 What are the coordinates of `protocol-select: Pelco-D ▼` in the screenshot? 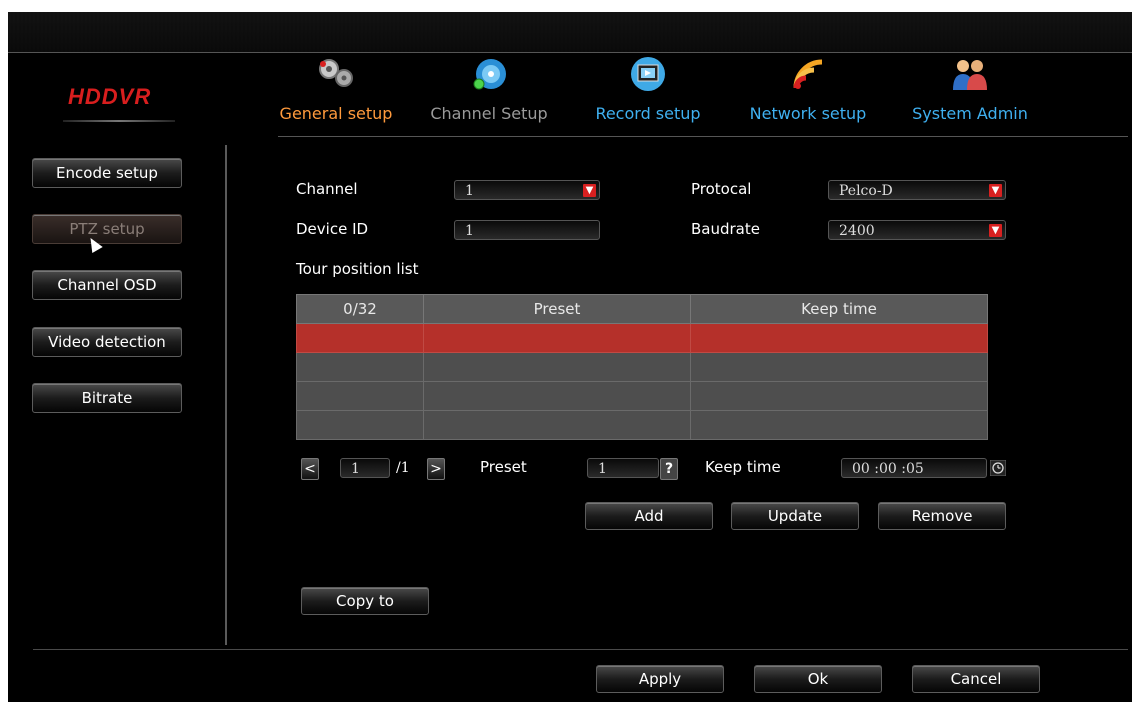 It's located at (917, 190).